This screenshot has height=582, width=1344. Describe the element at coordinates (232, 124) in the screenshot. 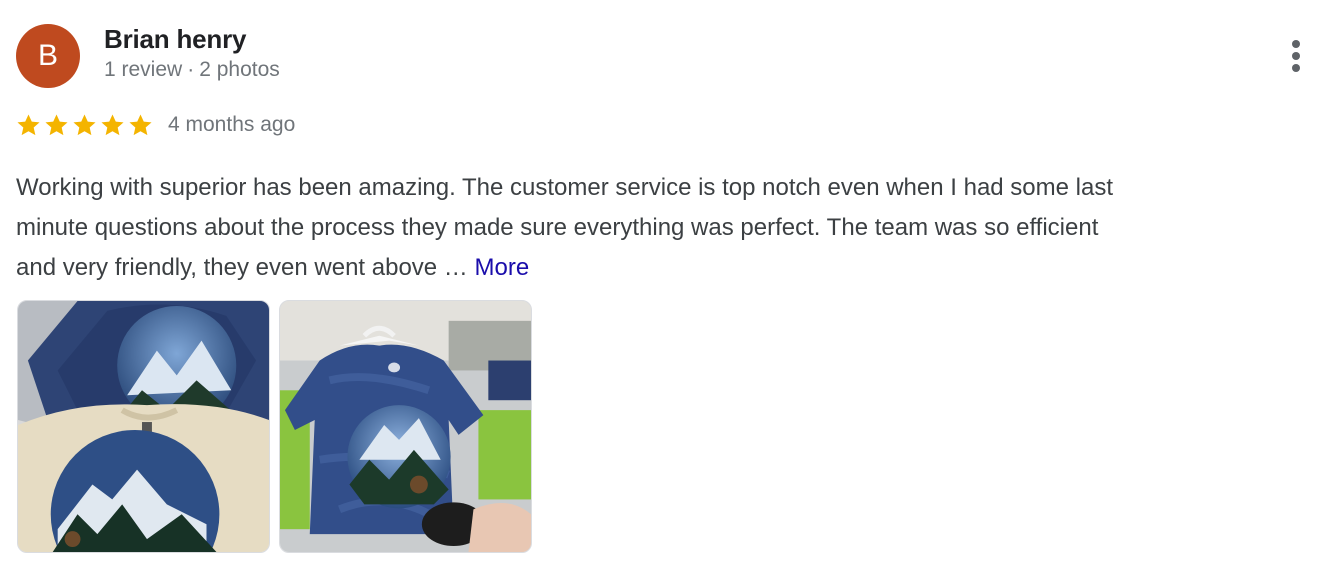

I see `review-time: 4 months ago` at that location.